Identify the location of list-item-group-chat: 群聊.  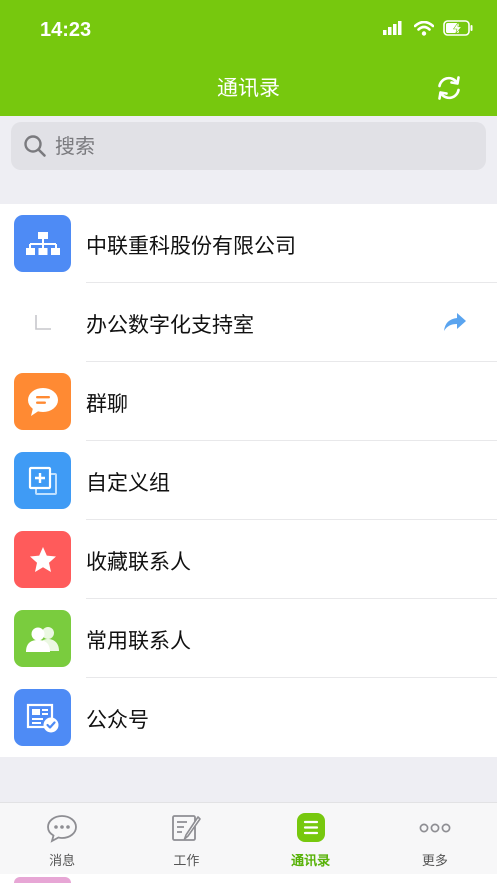
(248, 401).